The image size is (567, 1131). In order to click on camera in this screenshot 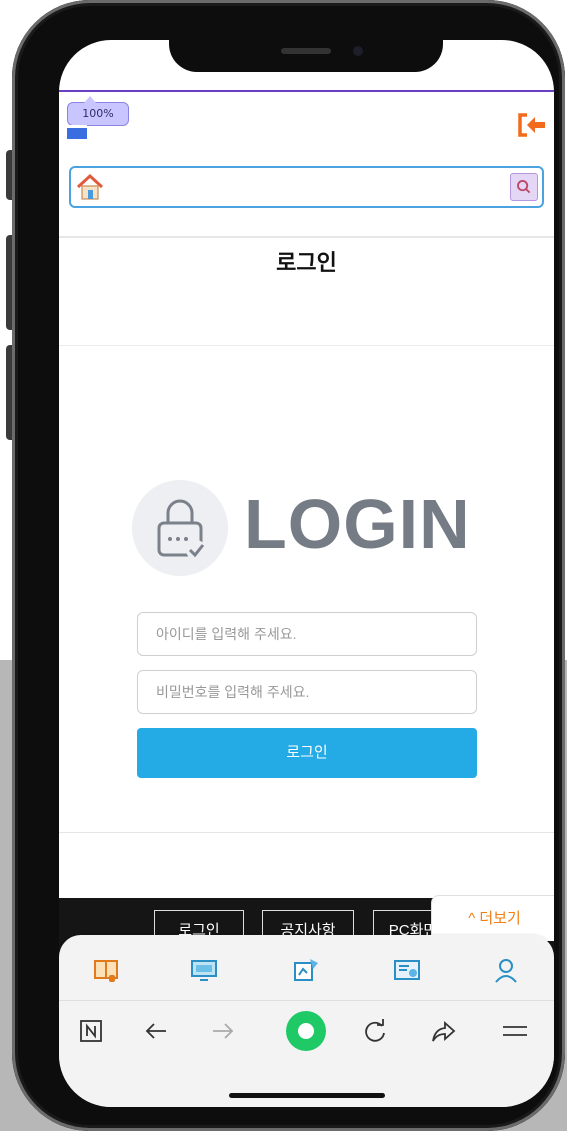, I will do `click(358, 51)`.